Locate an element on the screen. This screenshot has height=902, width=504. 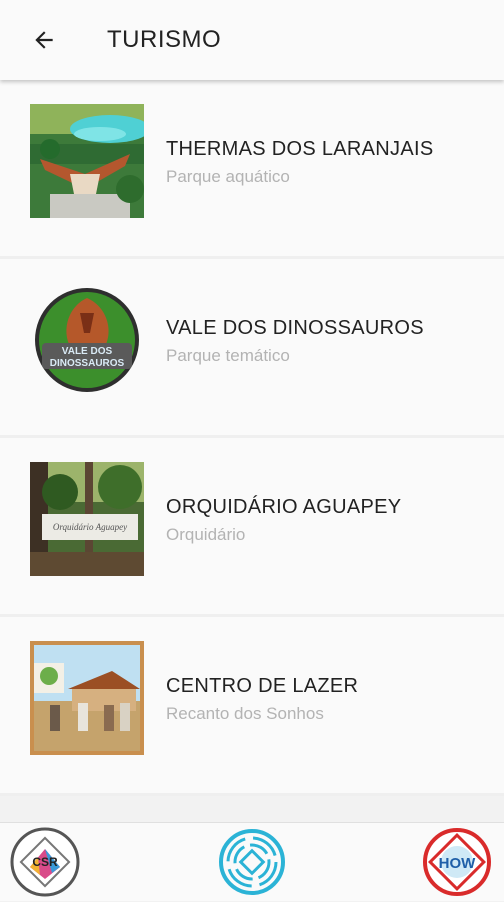
app-bar: TURISMO is located at coordinates (252, 40).